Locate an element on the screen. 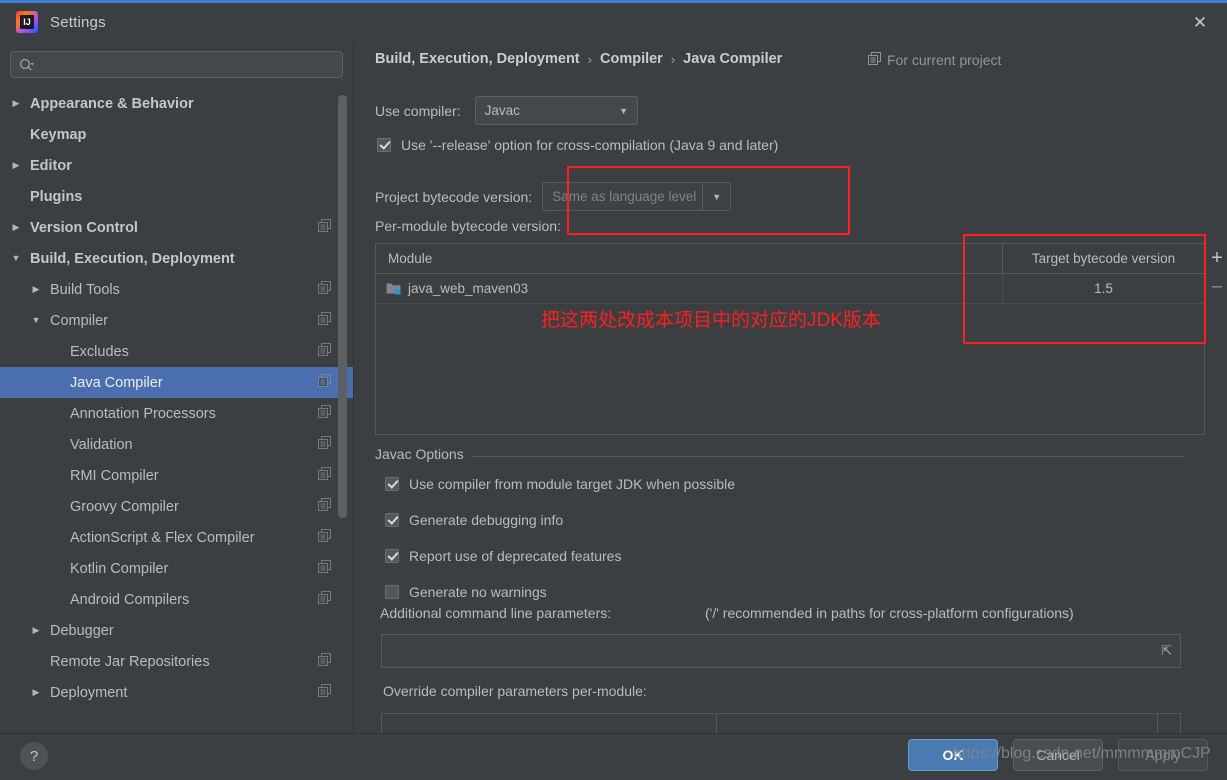  sidebar-item-label: Annotation Processors is located at coordinates (143, 413).